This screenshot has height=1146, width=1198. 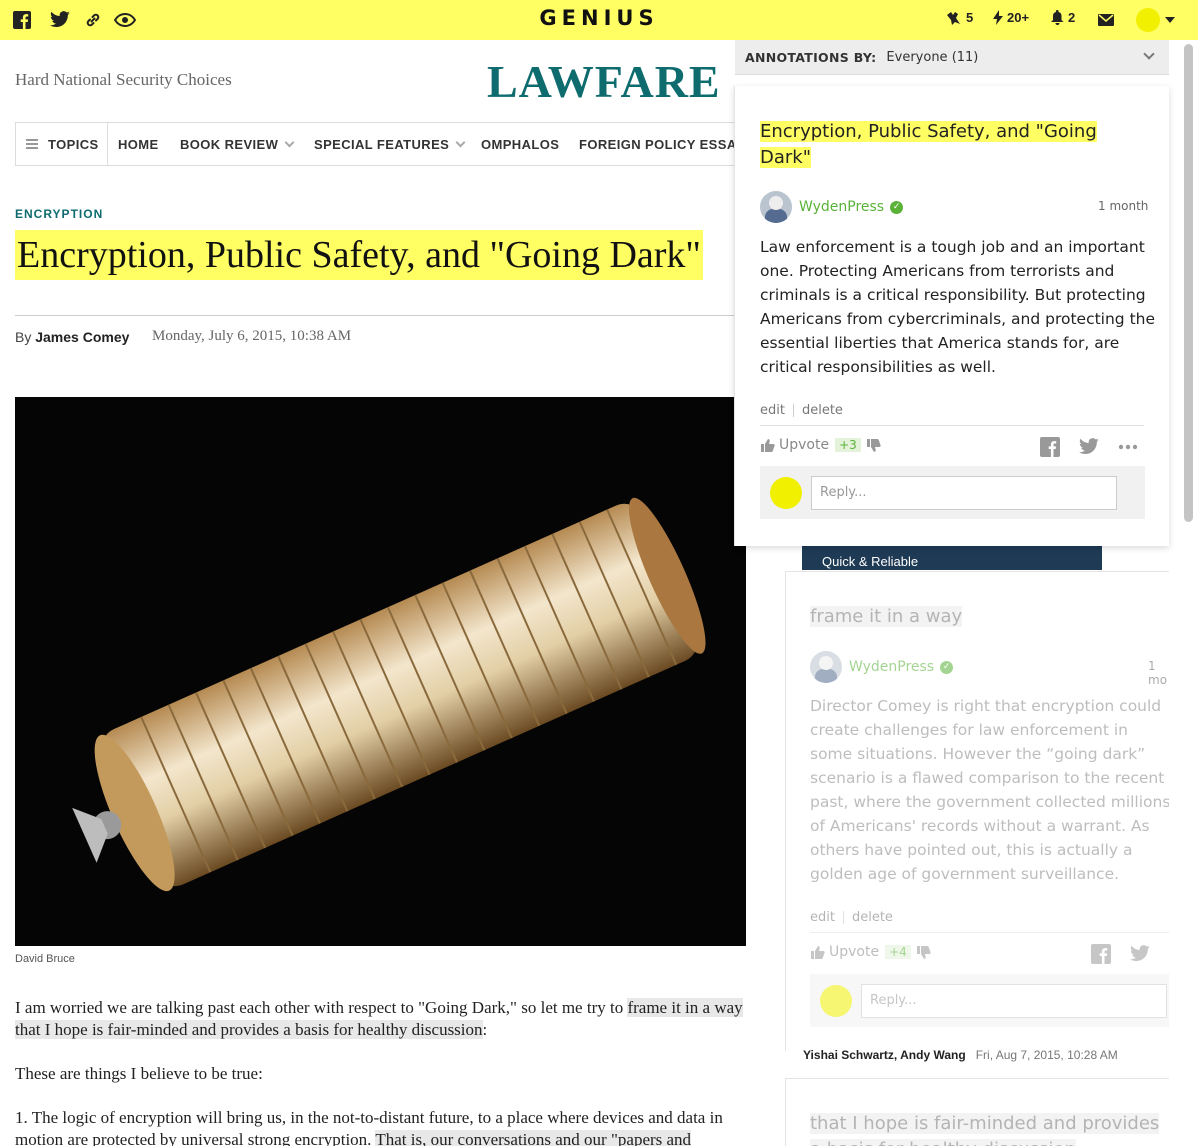 What do you see at coordinates (1148, 20) in the screenshot?
I see `user-avatar` at bounding box center [1148, 20].